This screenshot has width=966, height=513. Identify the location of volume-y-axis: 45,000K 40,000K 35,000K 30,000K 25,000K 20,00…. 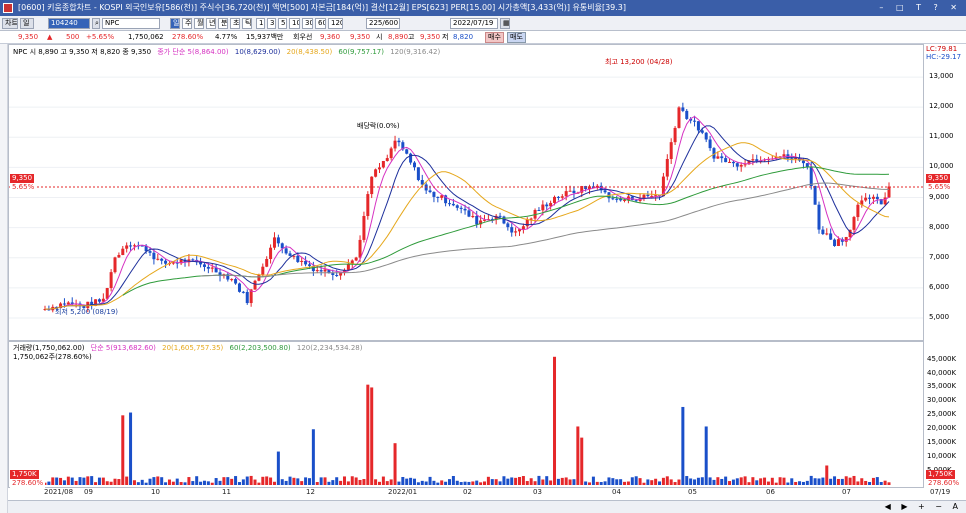
(945, 414).